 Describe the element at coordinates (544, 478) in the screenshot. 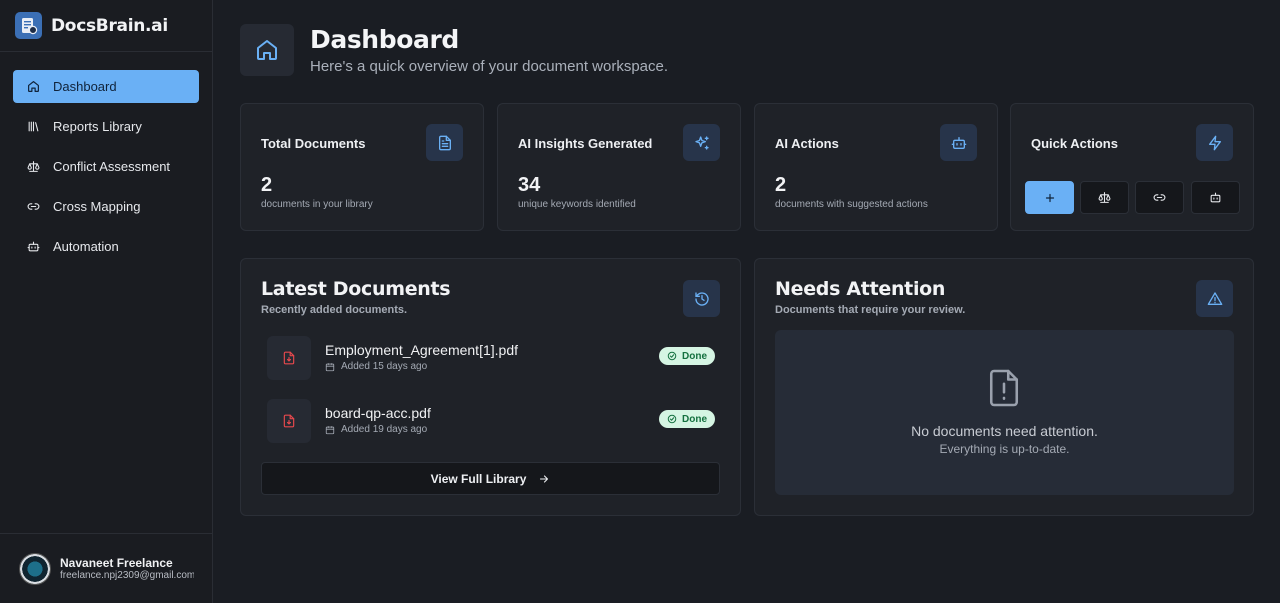

I see `arrow-right-icon` at that location.